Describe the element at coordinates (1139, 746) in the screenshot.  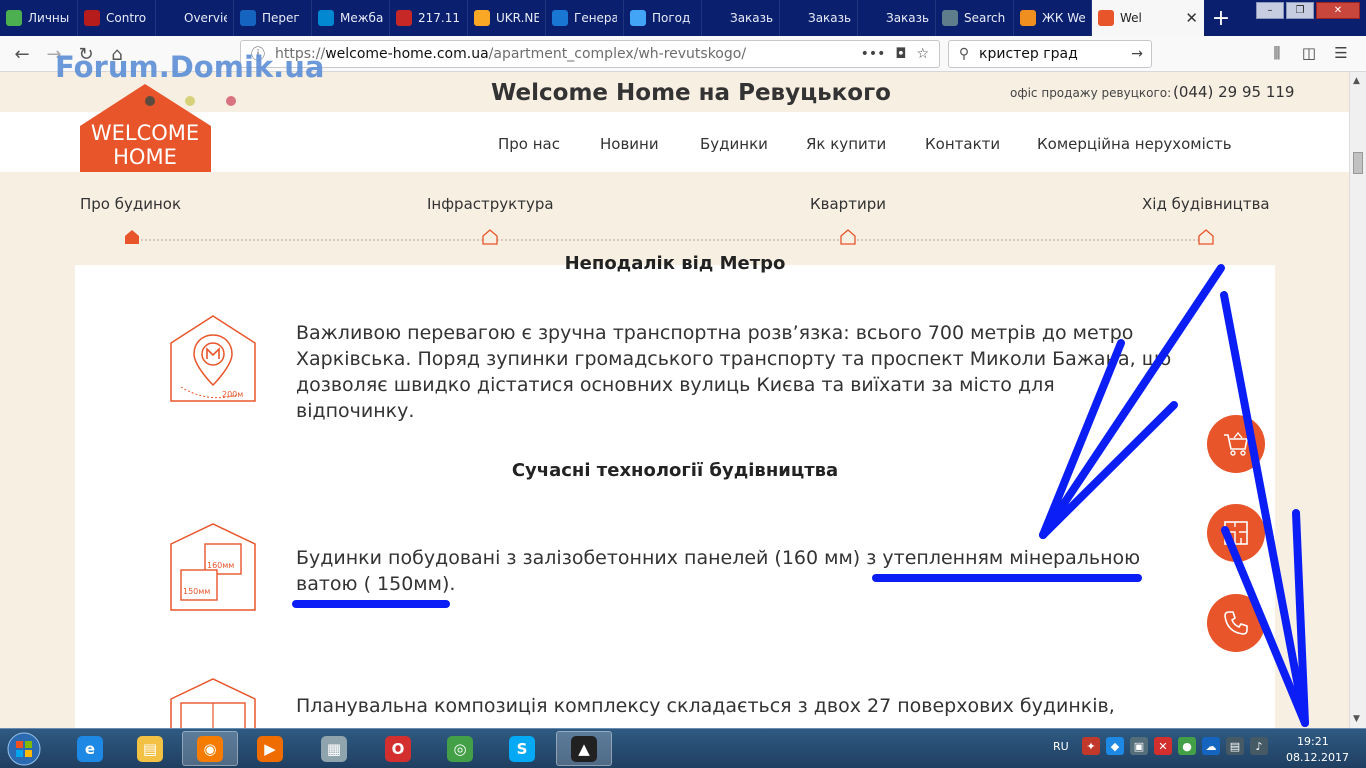
I see `tray-app-icon: ▣` at that location.